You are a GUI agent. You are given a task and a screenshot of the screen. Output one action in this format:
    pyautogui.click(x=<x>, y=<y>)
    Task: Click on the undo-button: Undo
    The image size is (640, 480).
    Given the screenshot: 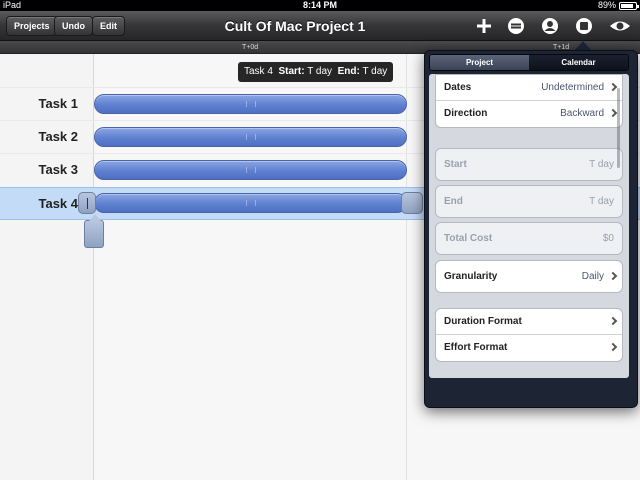 What is the action you would take?
    pyautogui.click(x=73, y=26)
    